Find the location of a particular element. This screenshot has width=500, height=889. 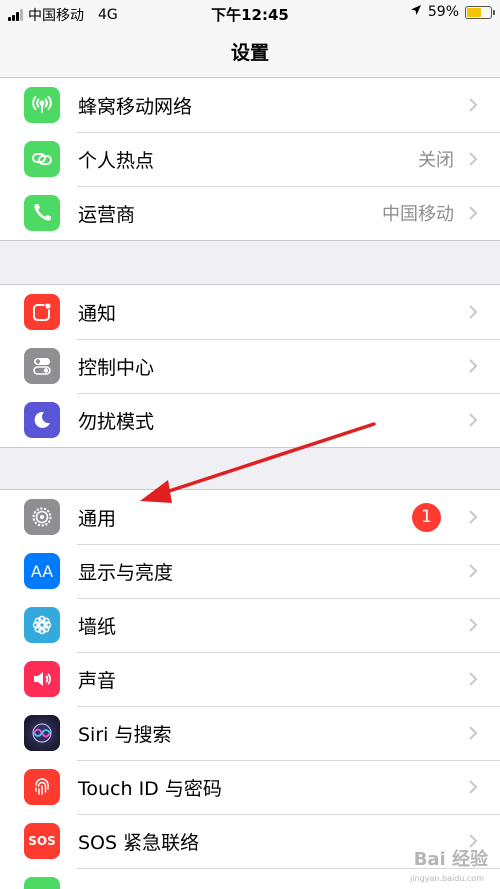

row-label: SOS 紧急联络 is located at coordinates (139, 842).